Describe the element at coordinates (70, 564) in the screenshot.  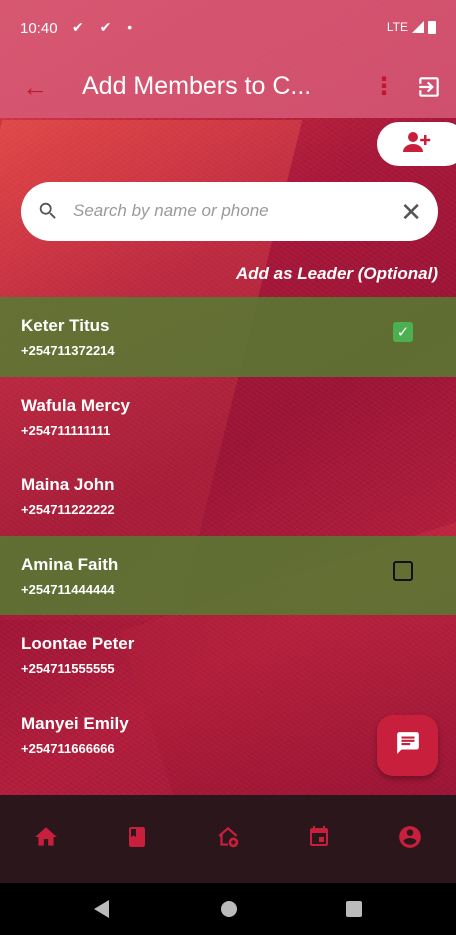
I see `member-name: Amina Faith` at that location.